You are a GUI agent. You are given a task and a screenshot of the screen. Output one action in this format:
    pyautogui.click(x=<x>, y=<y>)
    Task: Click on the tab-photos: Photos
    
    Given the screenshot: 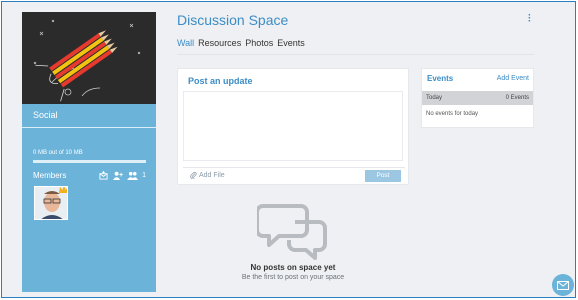 What is the action you would take?
    pyautogui.click(x=259, y=43)
    